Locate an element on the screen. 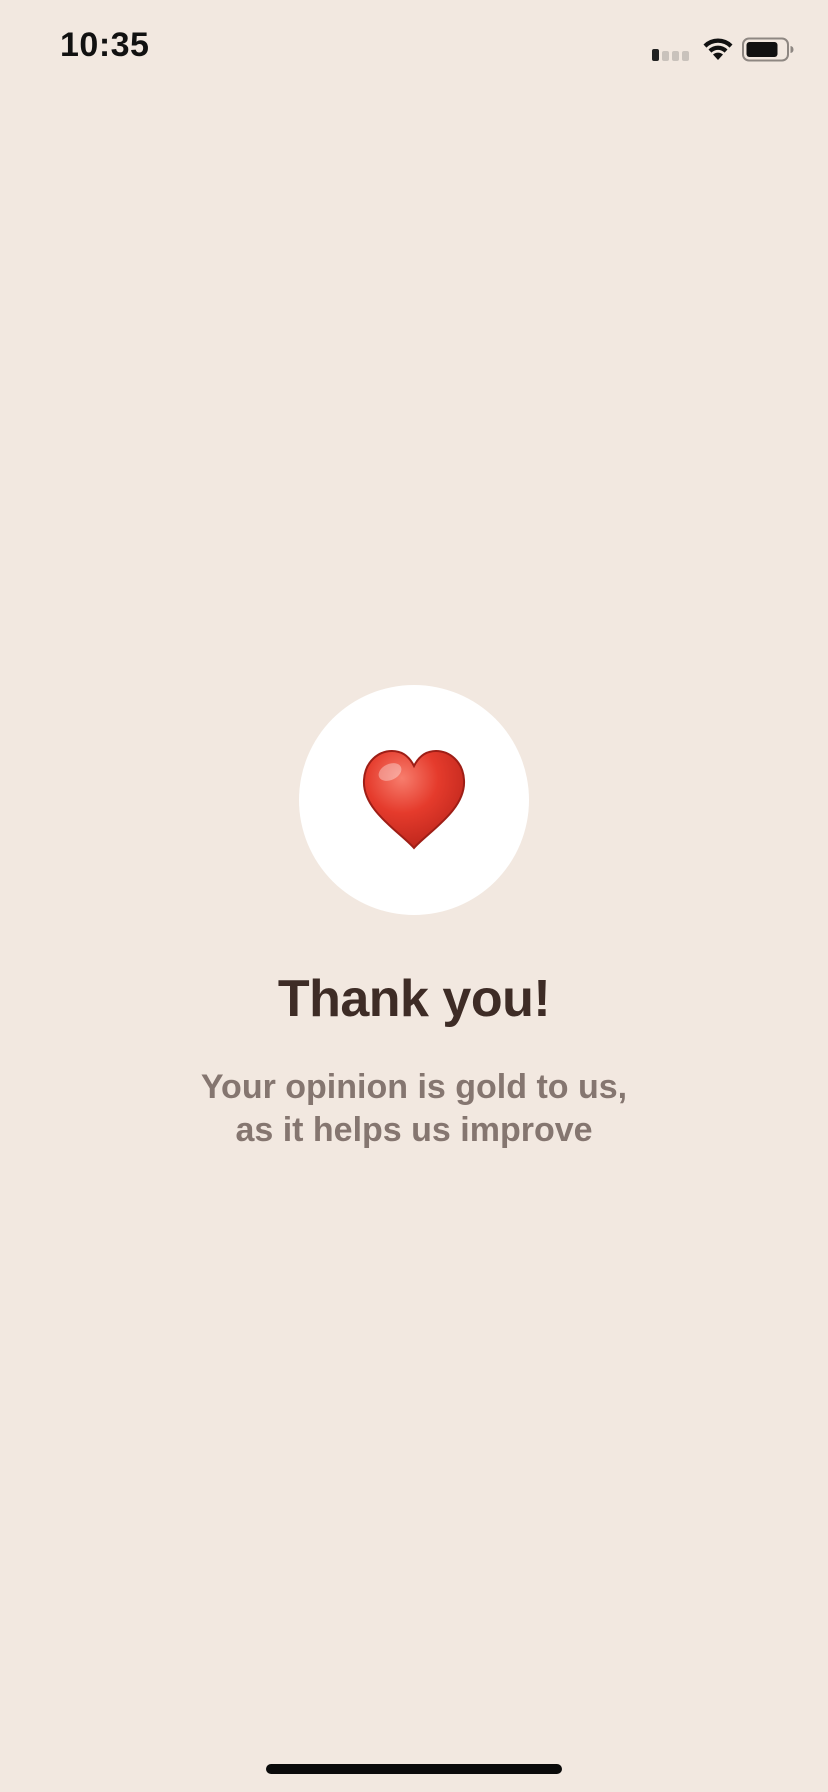  home-indicator is located at coordinates (414, 1769).